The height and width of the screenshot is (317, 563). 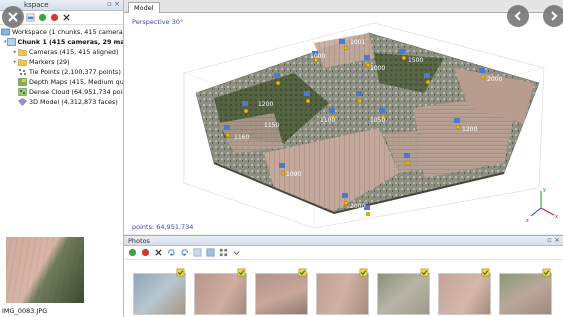 What do you see at coordinates (357, 42) in the screenshot?
I see `marker-label: 1001` at bounding box center [357, 42].